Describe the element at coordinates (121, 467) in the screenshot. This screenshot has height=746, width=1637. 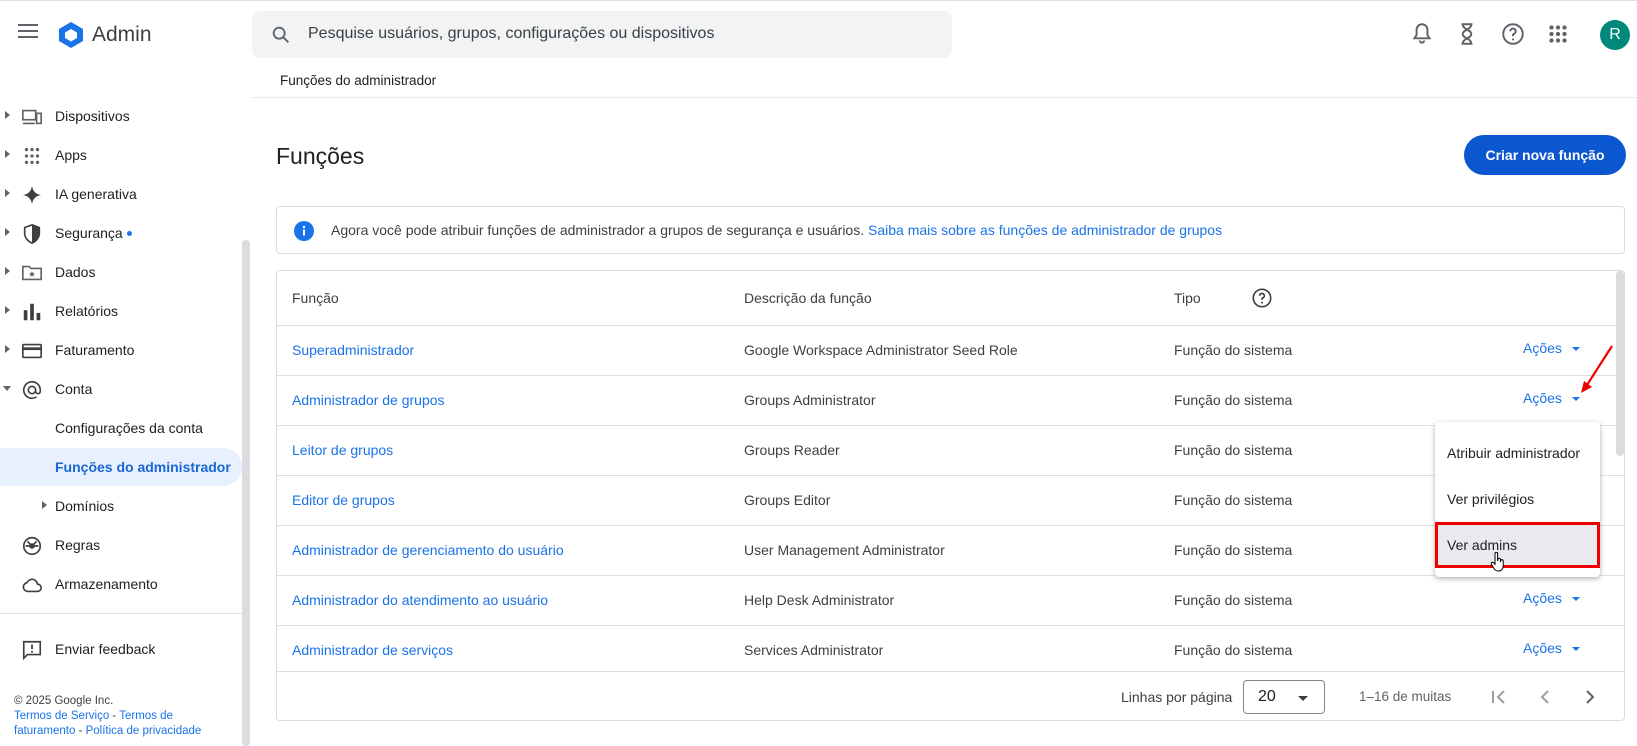
I see `sidebar-item-funcoes-do-administrador: Funções do administrador` at that location.